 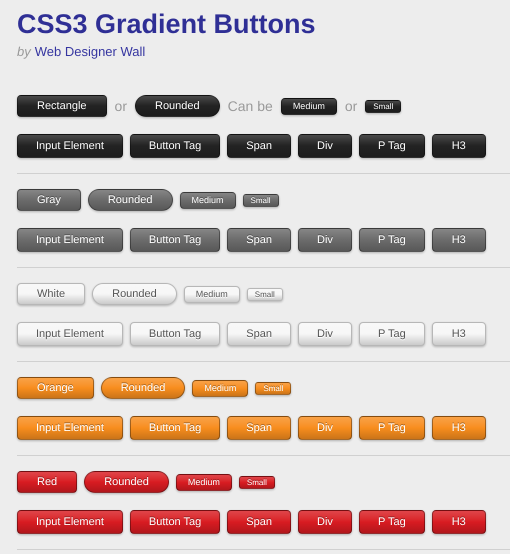 I want to click on connector-text: Can be, so click(x=250, y=106).